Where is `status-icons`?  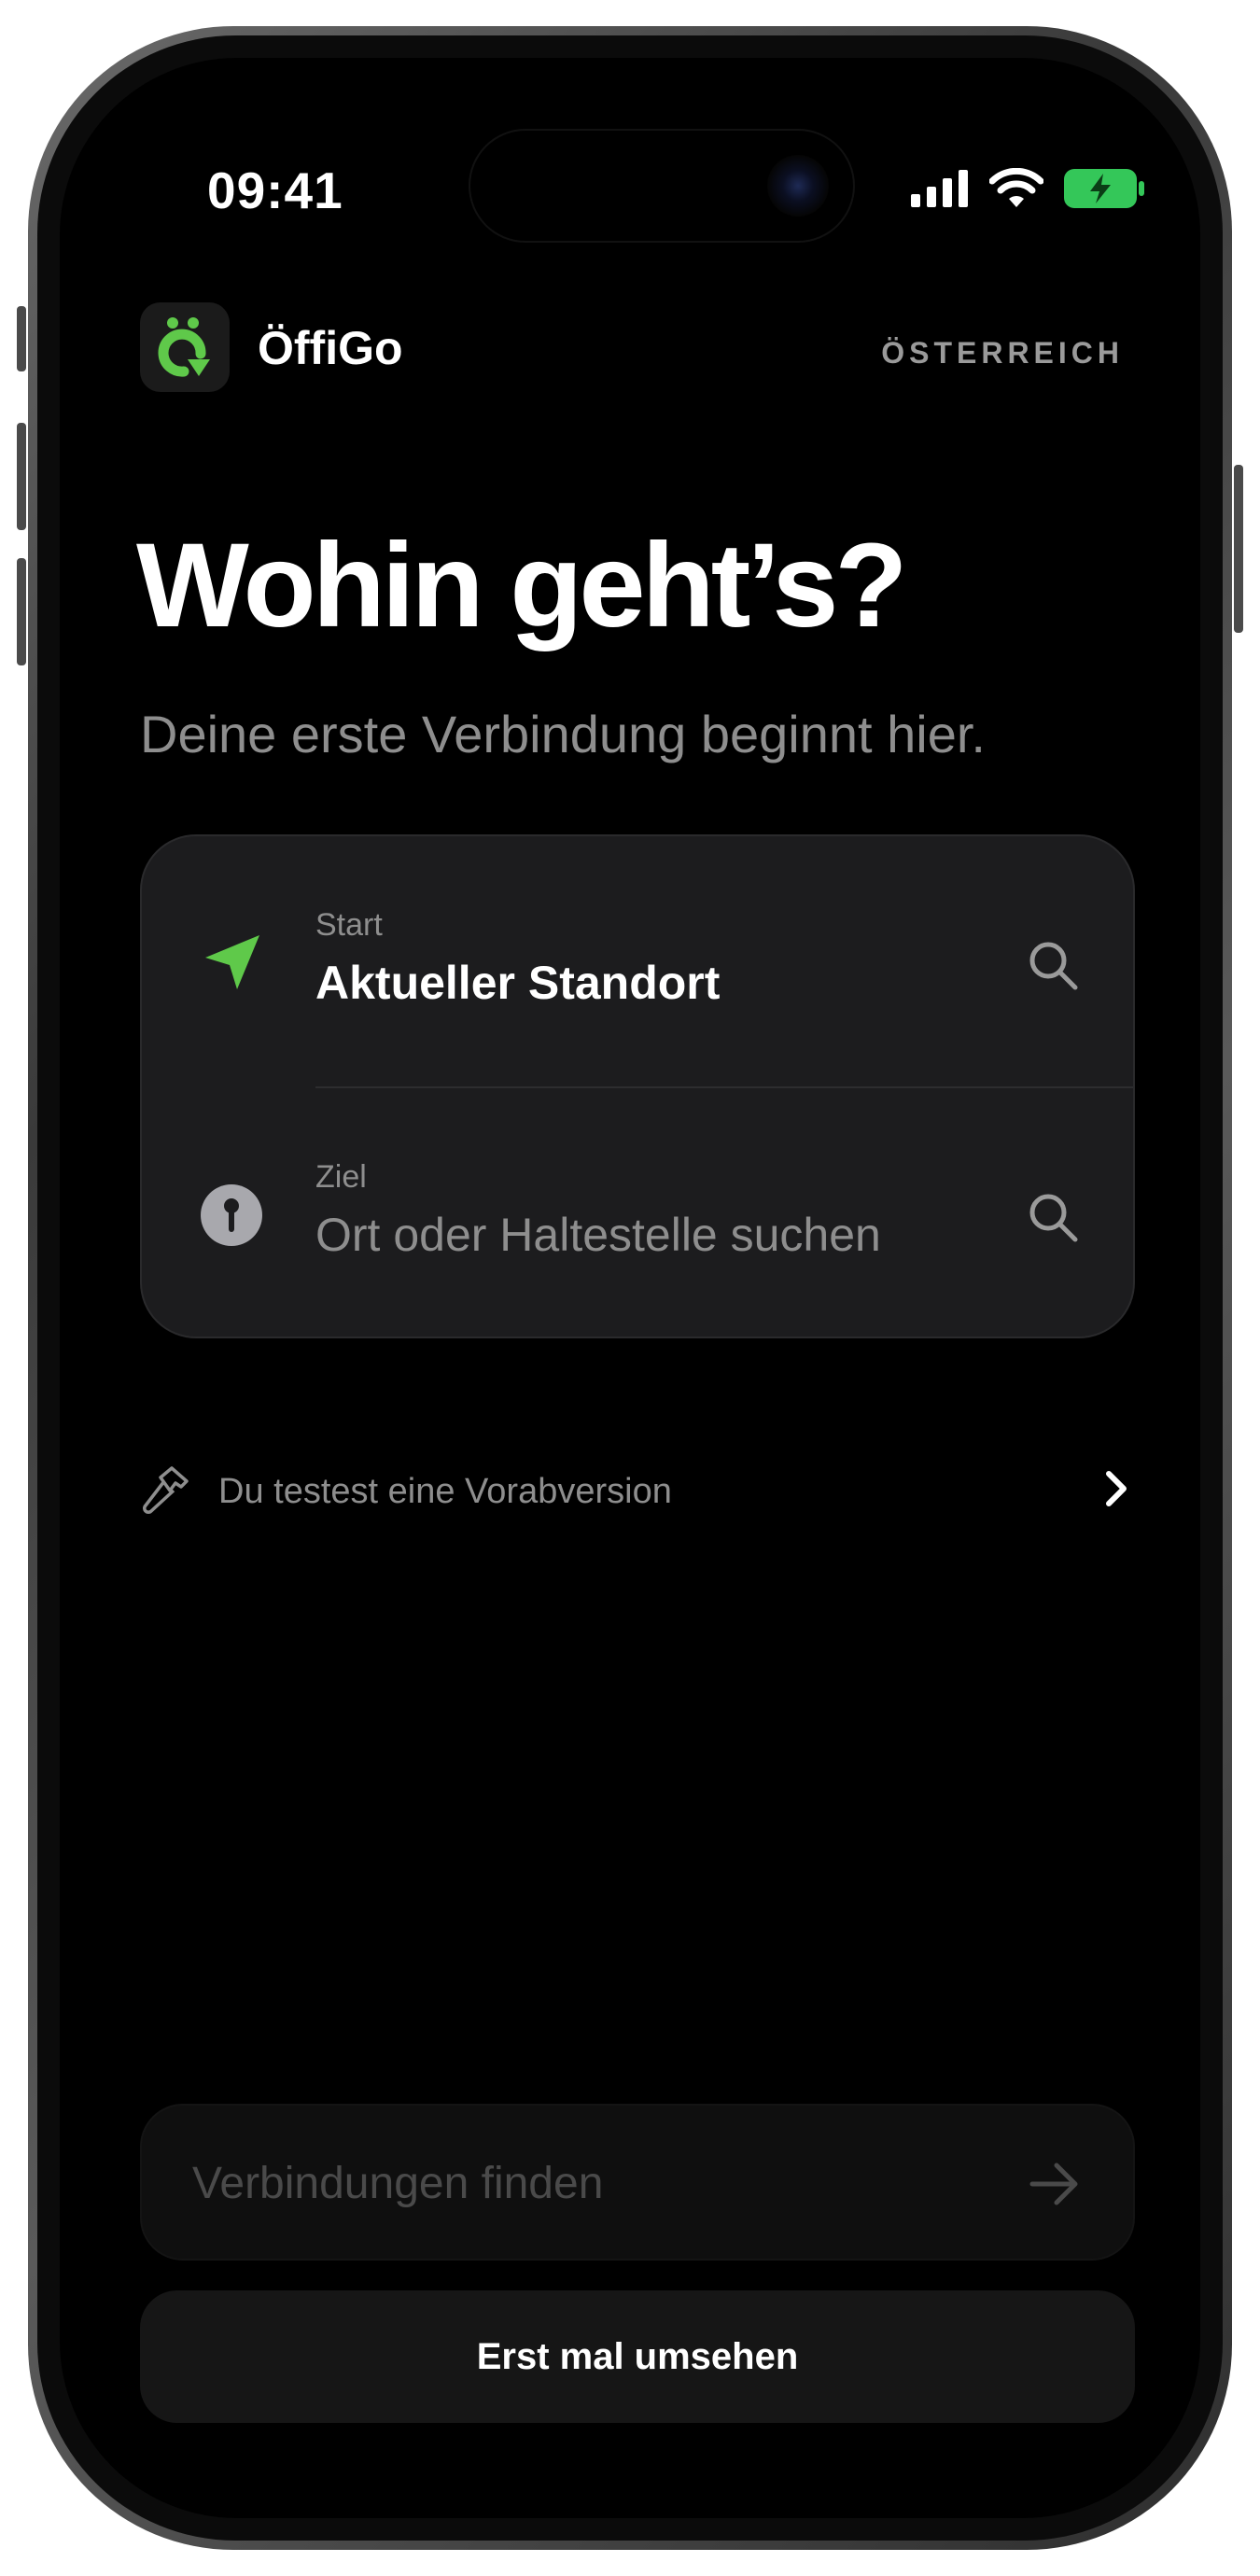
status-icons is located at coordinates (1027, 188).